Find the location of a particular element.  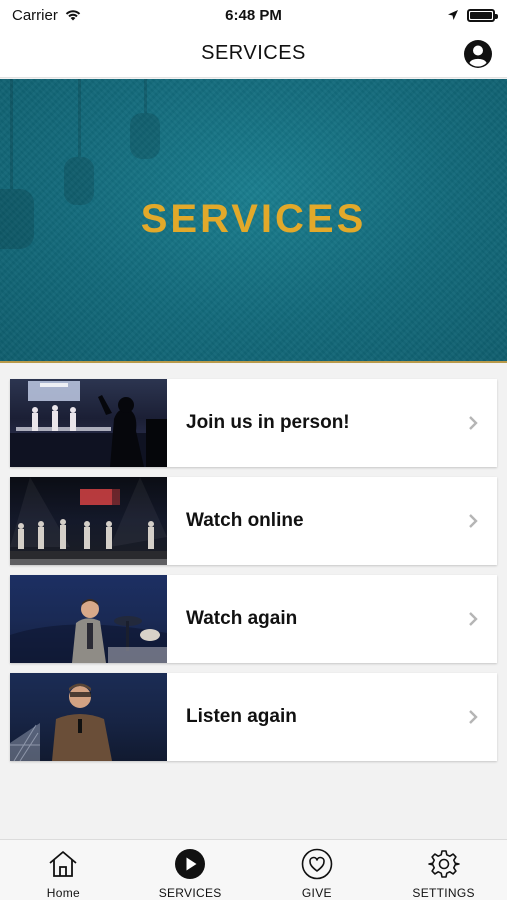

band-stage-image is located at coordinates (88, 521).